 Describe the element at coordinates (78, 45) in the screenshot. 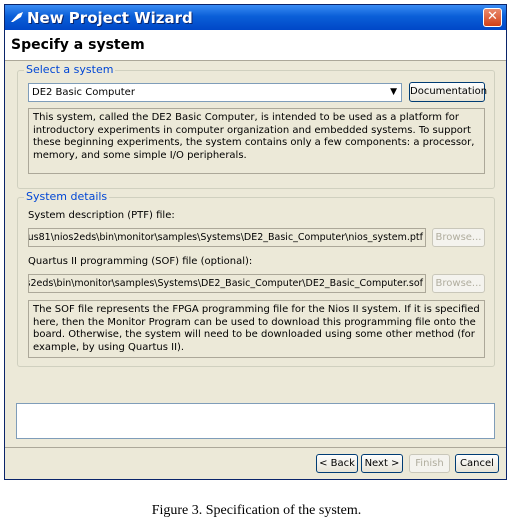

I see `page-title: Specify a system` at that location.